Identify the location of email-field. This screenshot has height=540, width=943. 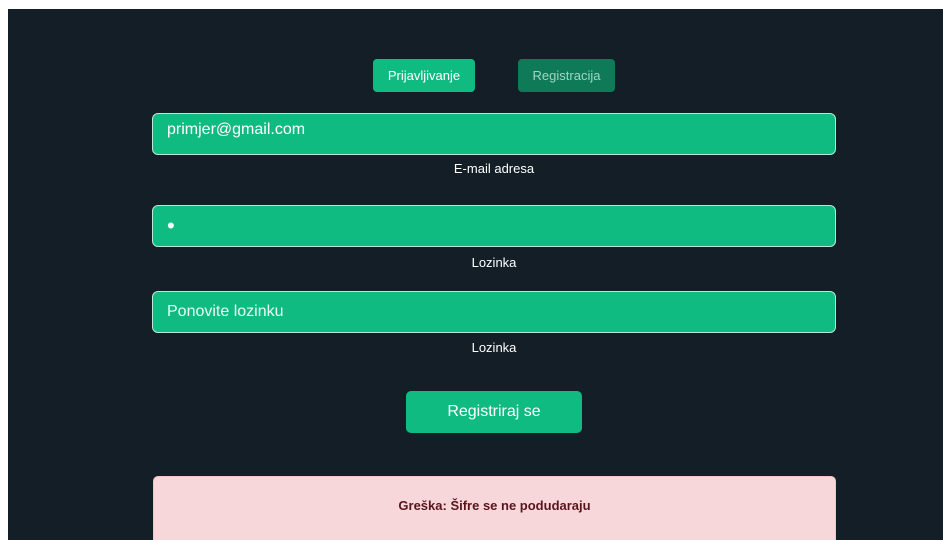
(494, 134).